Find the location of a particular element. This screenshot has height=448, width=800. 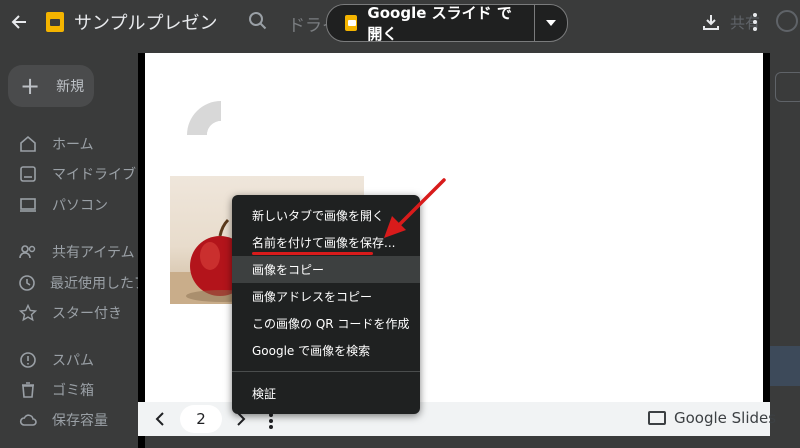

viewer-frame-left is located at coordinates (141, 250).